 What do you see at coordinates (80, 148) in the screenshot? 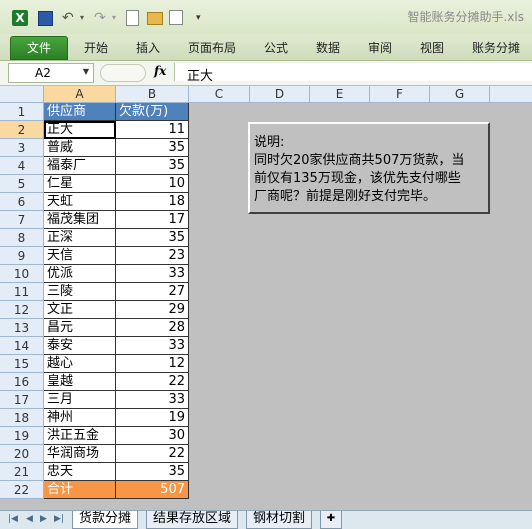
I see `supplier-cell: 普威` at bounding box center [80, 148].